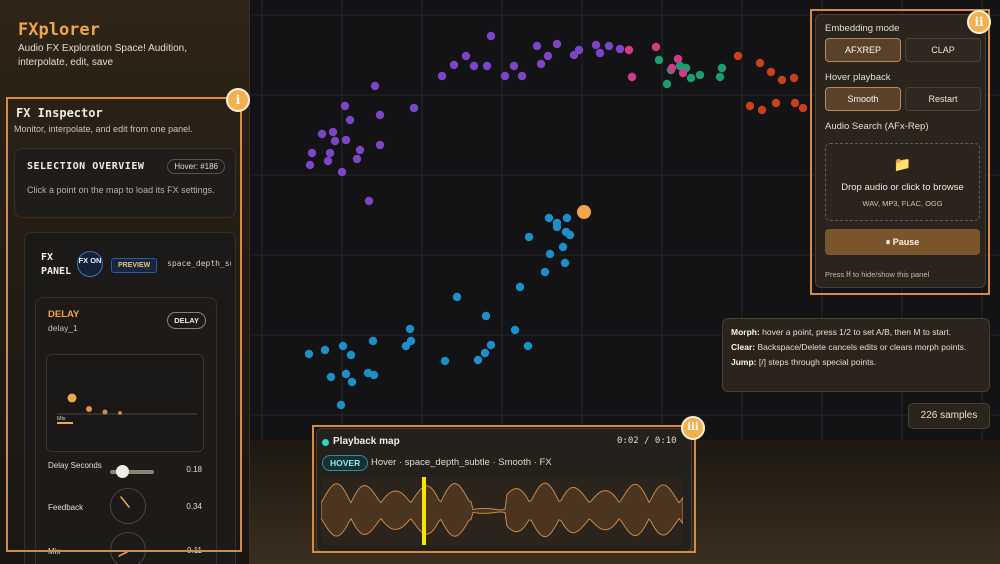  What do you see at coordinates (128, 506) in the screenshot?
I see `feedback-knob` at bounding box center [128, 506].